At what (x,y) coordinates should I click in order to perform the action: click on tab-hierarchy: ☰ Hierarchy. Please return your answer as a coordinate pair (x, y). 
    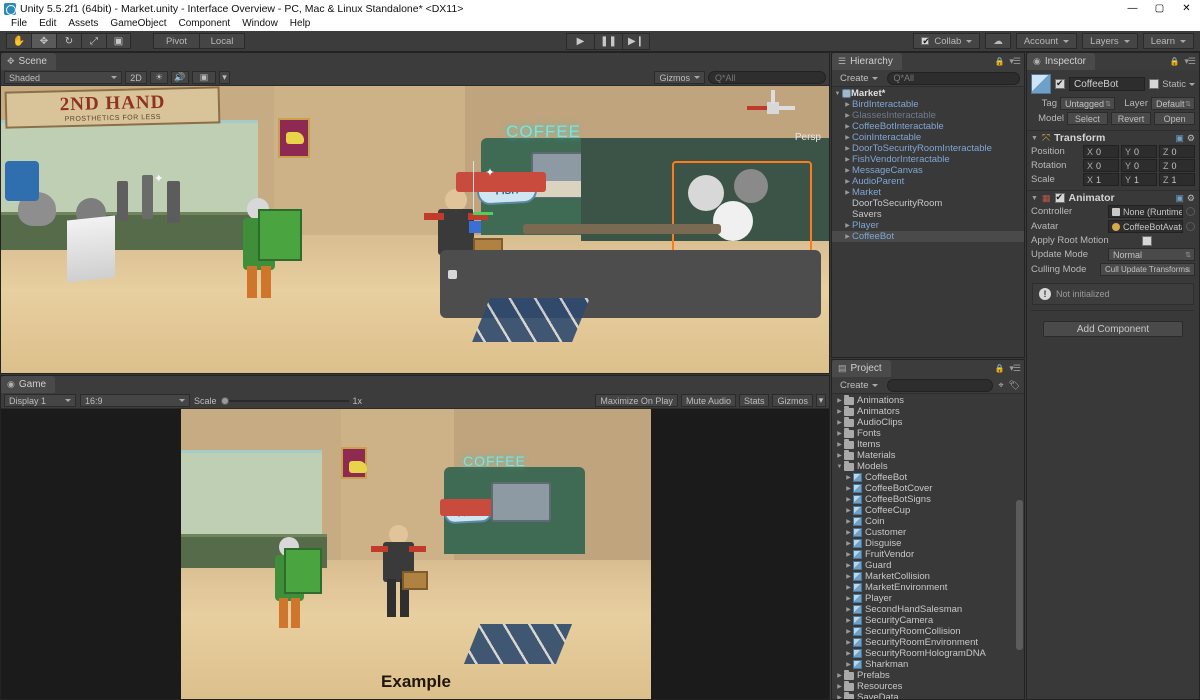
    Looking at the image, I should click on (867, 61).